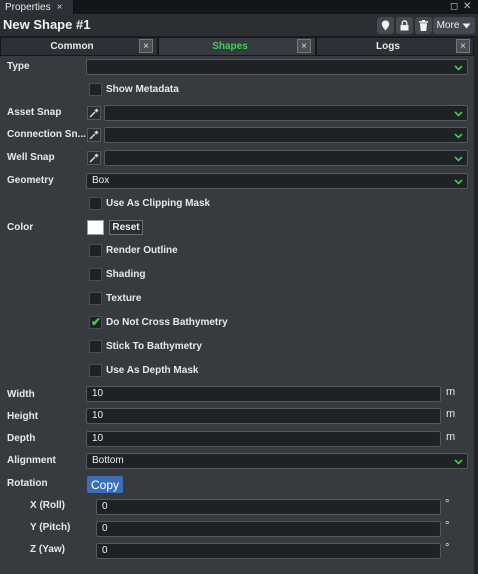 The width and height of the screenshot is (478, 574). I want to click on depth-input: 10, so click(263, 439).